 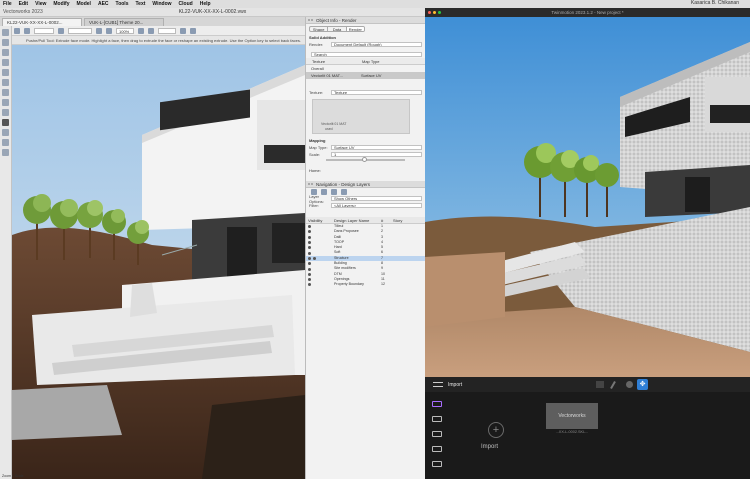 I want to click on zoom-tool-icon, so click(x=5, y=52).